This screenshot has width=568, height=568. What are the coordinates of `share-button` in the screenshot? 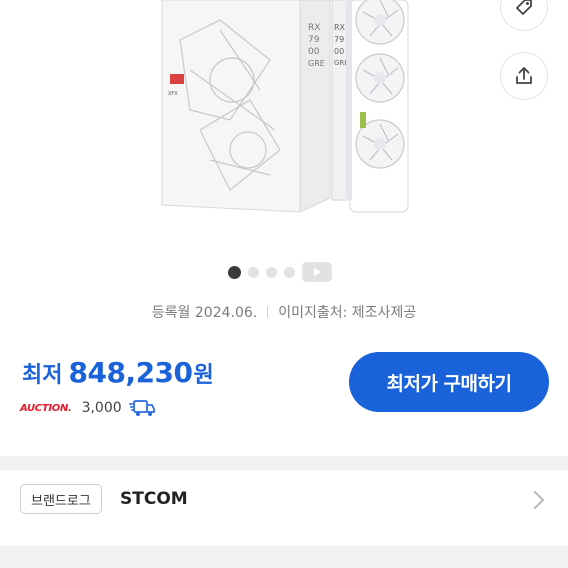 It's located at (524, 76).